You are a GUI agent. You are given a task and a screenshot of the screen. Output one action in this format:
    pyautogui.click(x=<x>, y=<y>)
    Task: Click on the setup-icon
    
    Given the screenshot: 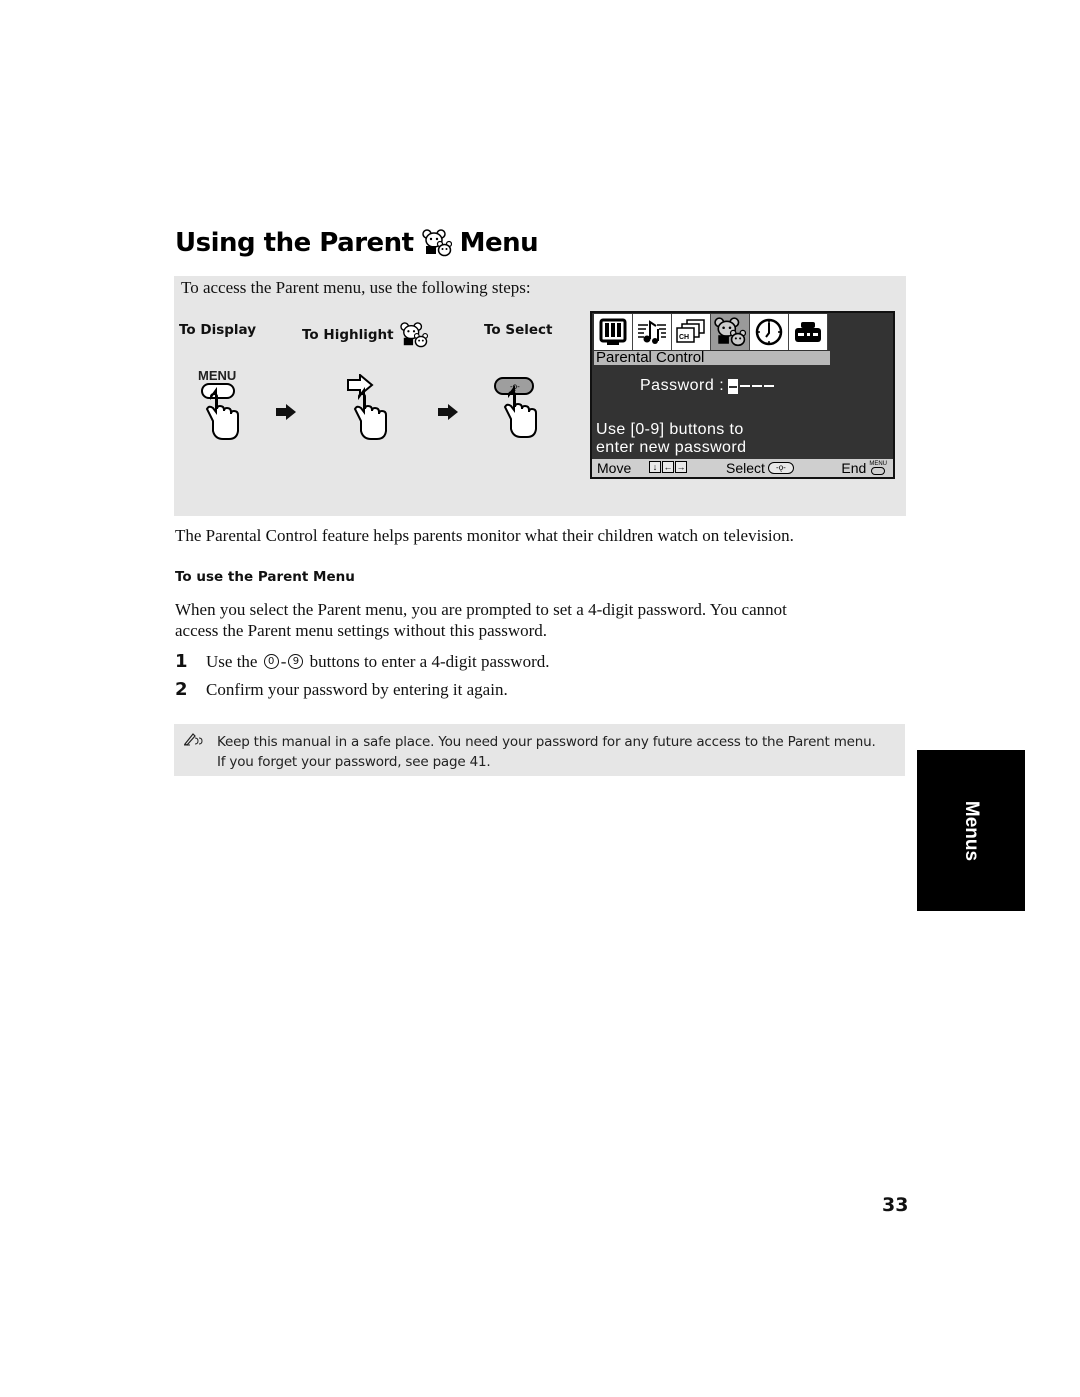 What is the action you would take?
    pyautogui.click(x=808, y=332)
    